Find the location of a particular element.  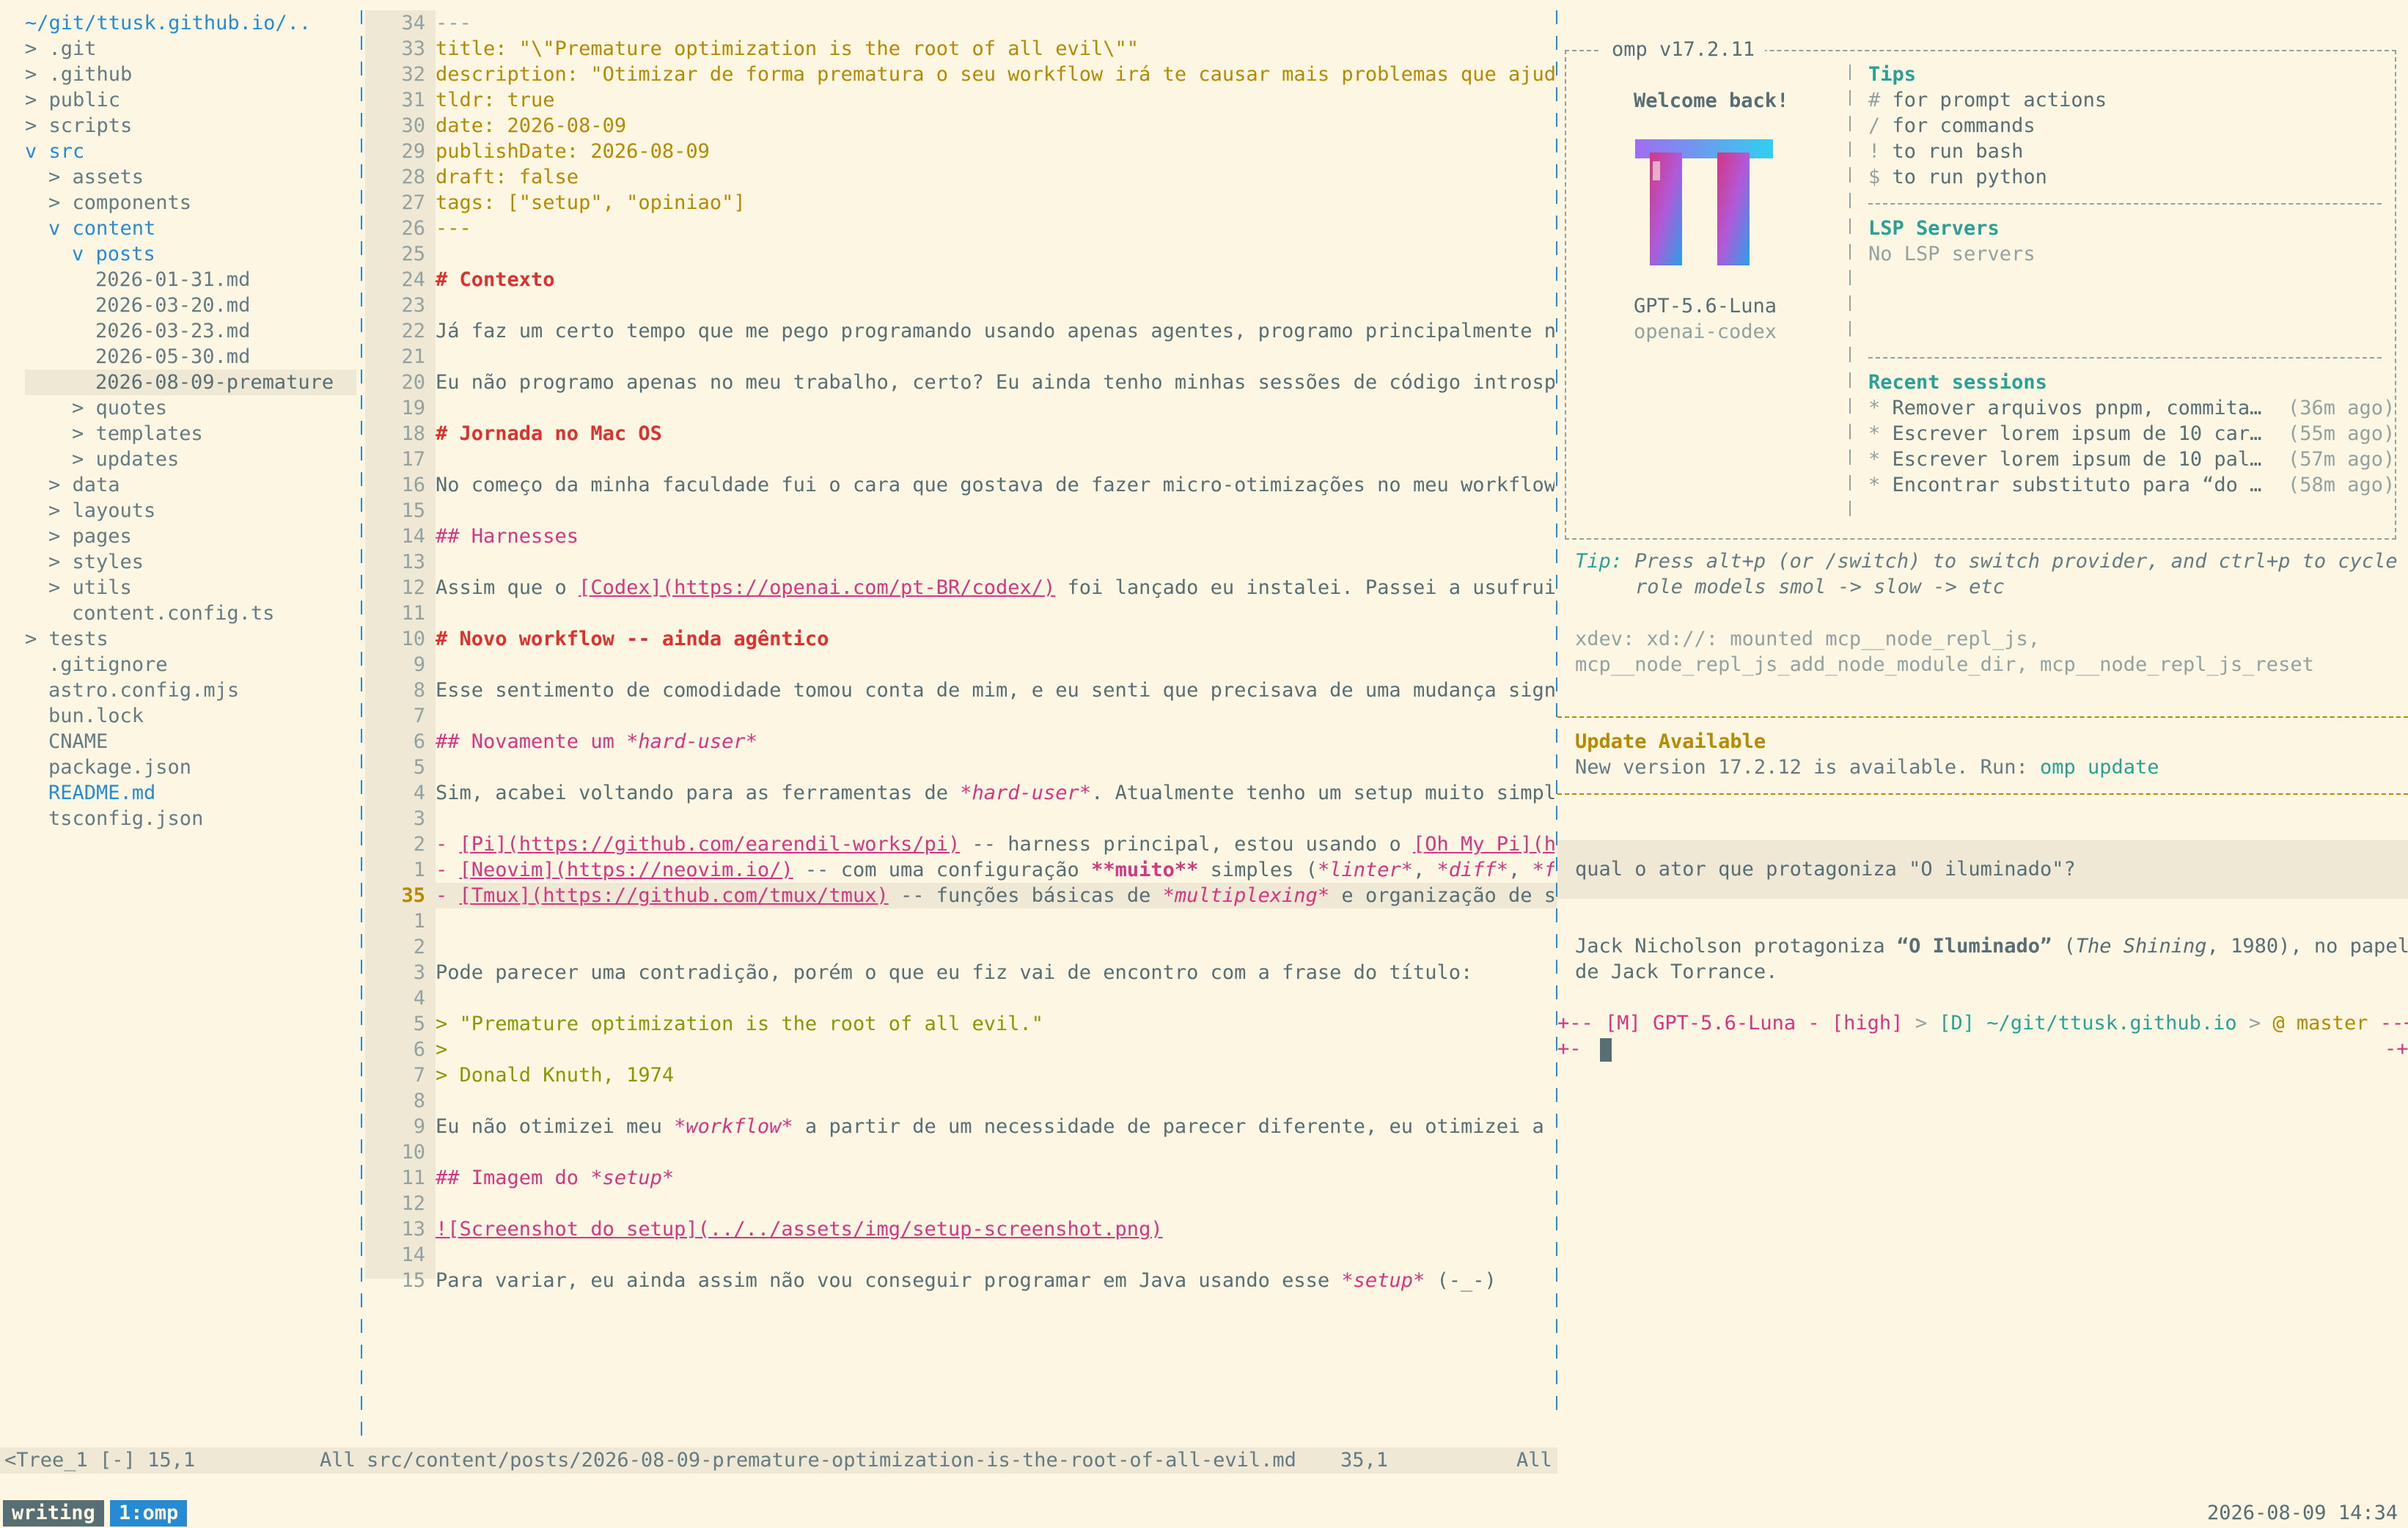

line-number: 11 is located at coordinates (413, 1178).